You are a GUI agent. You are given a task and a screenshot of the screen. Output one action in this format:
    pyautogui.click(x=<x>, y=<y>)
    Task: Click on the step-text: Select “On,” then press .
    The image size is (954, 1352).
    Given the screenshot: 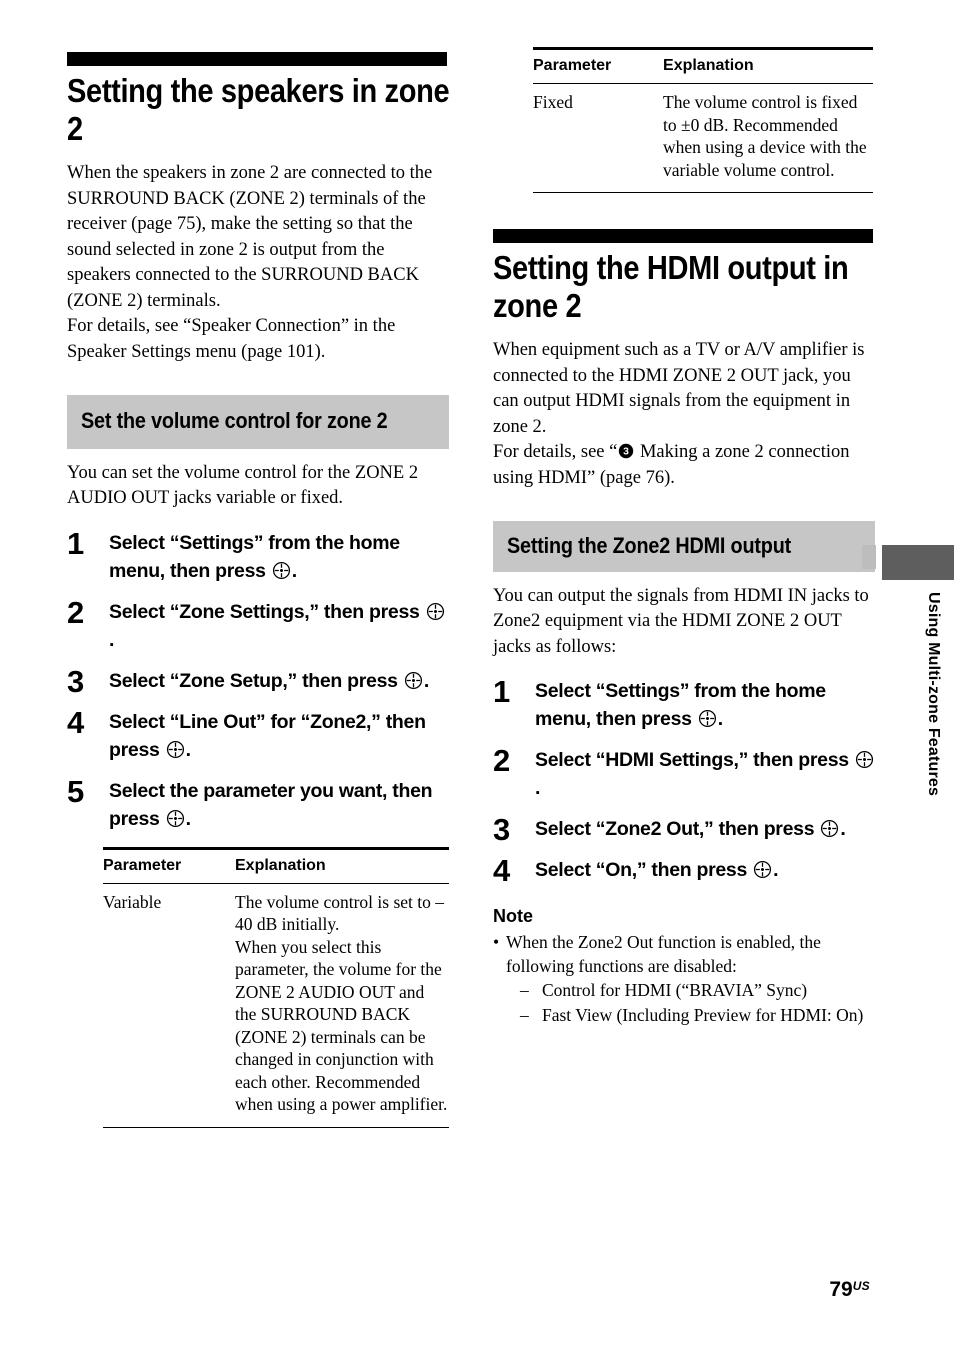 What is the action you would take?
    pyautogui.click(x=705, y=870)
    